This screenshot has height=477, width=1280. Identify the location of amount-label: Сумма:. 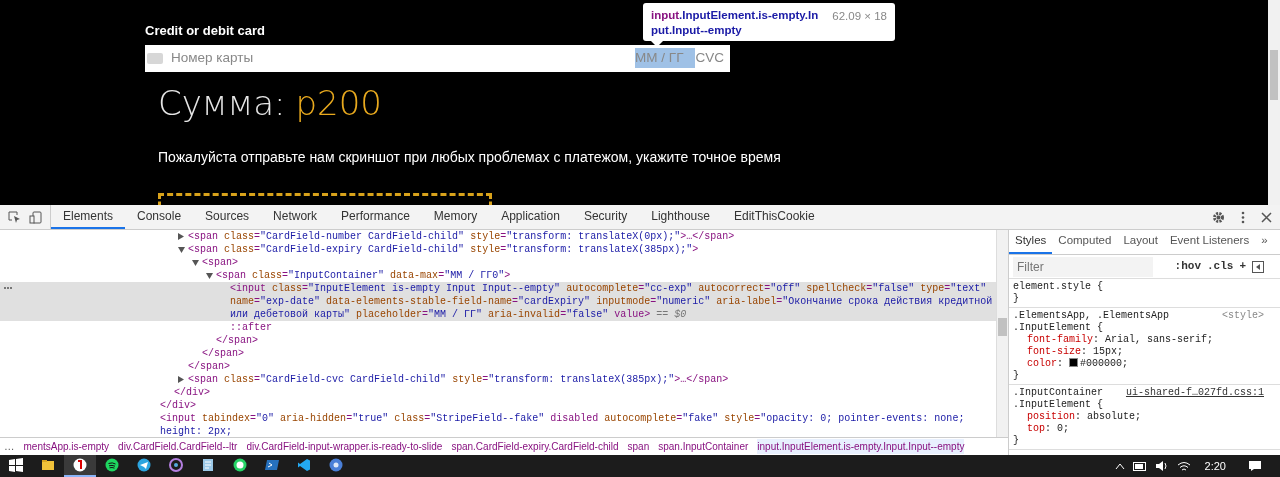
(222, 103).